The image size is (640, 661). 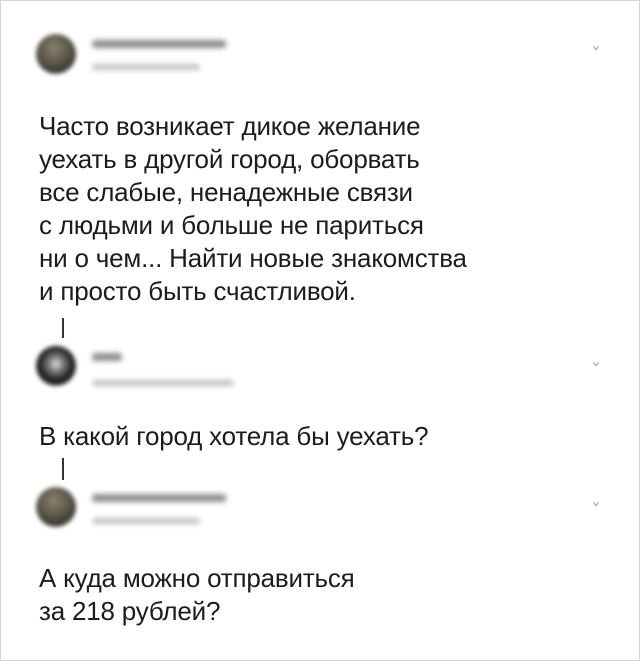 I want to click on tweet-text: А куда можно отправиться за 218 рублей?, so click(x=197, y=594).